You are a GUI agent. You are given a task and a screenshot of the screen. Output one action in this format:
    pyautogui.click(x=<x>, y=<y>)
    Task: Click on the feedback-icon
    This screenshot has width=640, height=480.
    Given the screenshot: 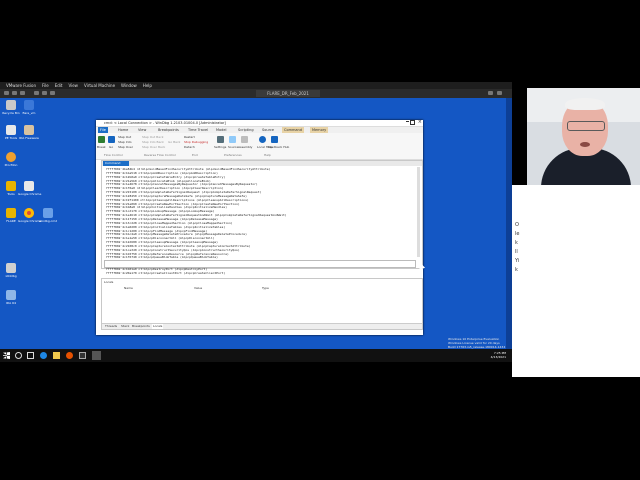 What is the action you would take?
    pyautogui.click(x=274, y=139)
    